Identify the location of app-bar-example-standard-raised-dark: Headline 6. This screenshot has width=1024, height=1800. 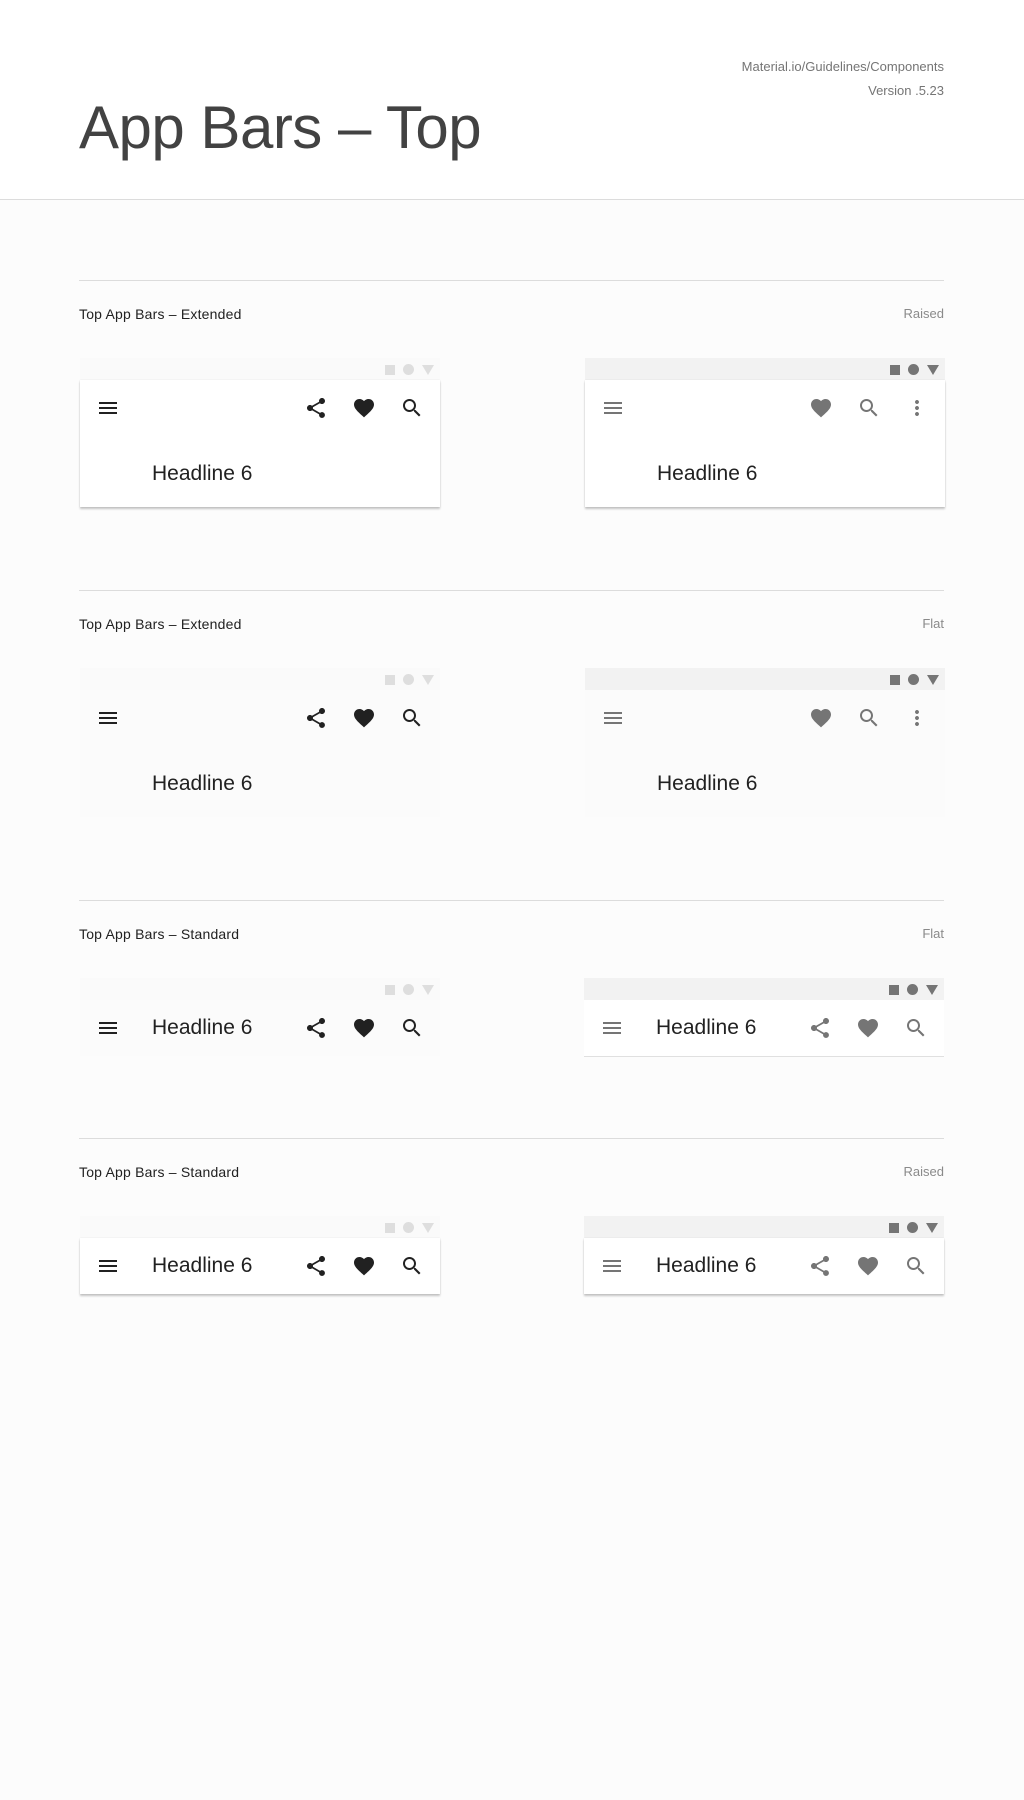
(260, 1255).